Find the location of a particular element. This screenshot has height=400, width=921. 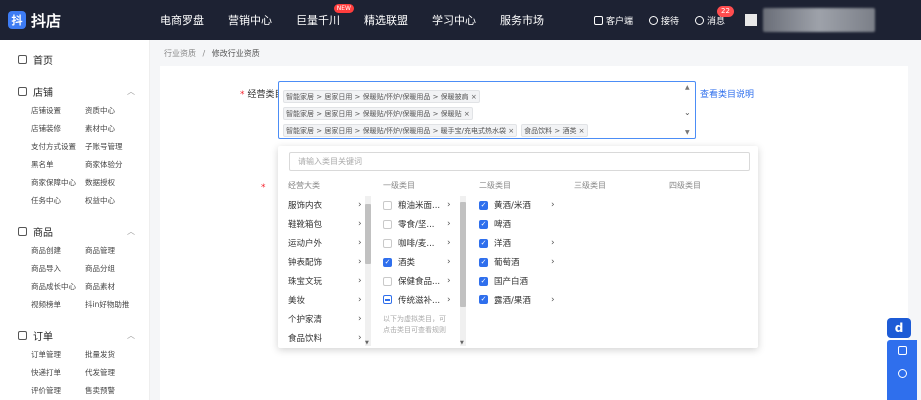

category-search-input: 请输入类目关键词 is located at coordinates (519, 161).